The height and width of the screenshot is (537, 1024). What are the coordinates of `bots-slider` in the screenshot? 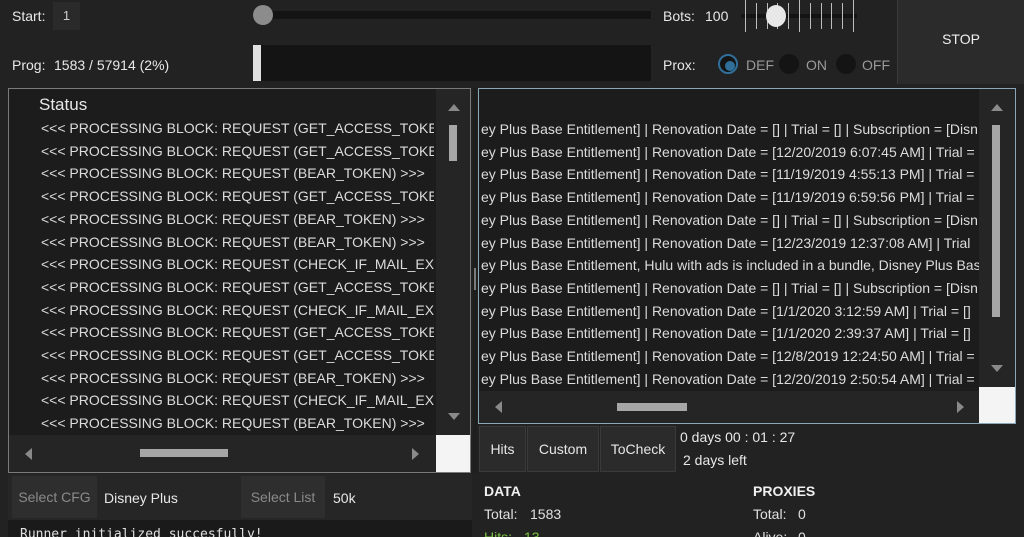 It's located at (799, 17).